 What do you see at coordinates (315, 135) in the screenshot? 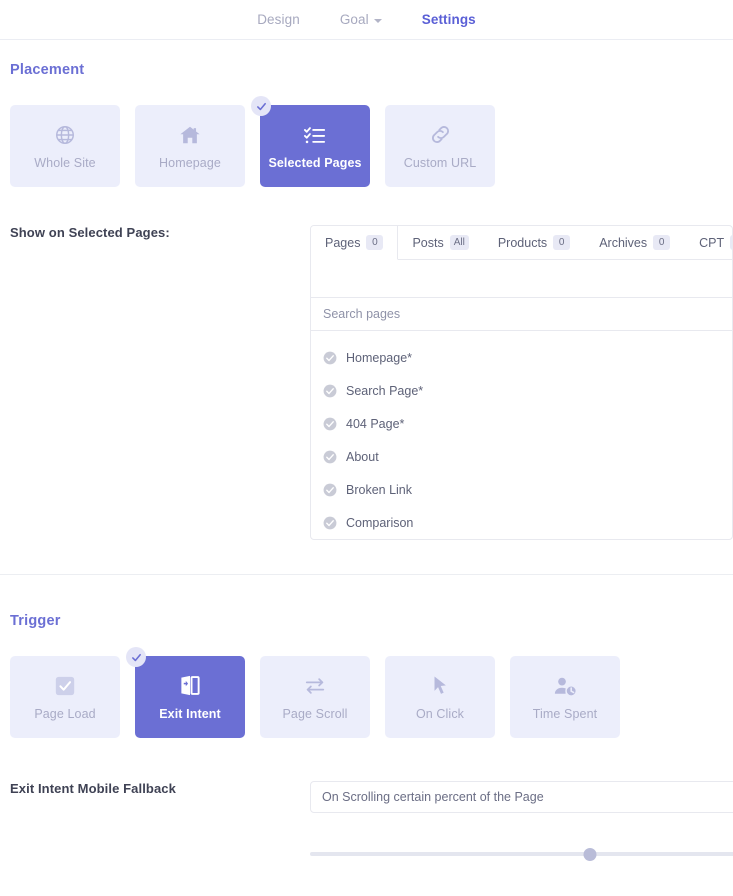
I see `list-check-icon` at bounding box center [315, 135].